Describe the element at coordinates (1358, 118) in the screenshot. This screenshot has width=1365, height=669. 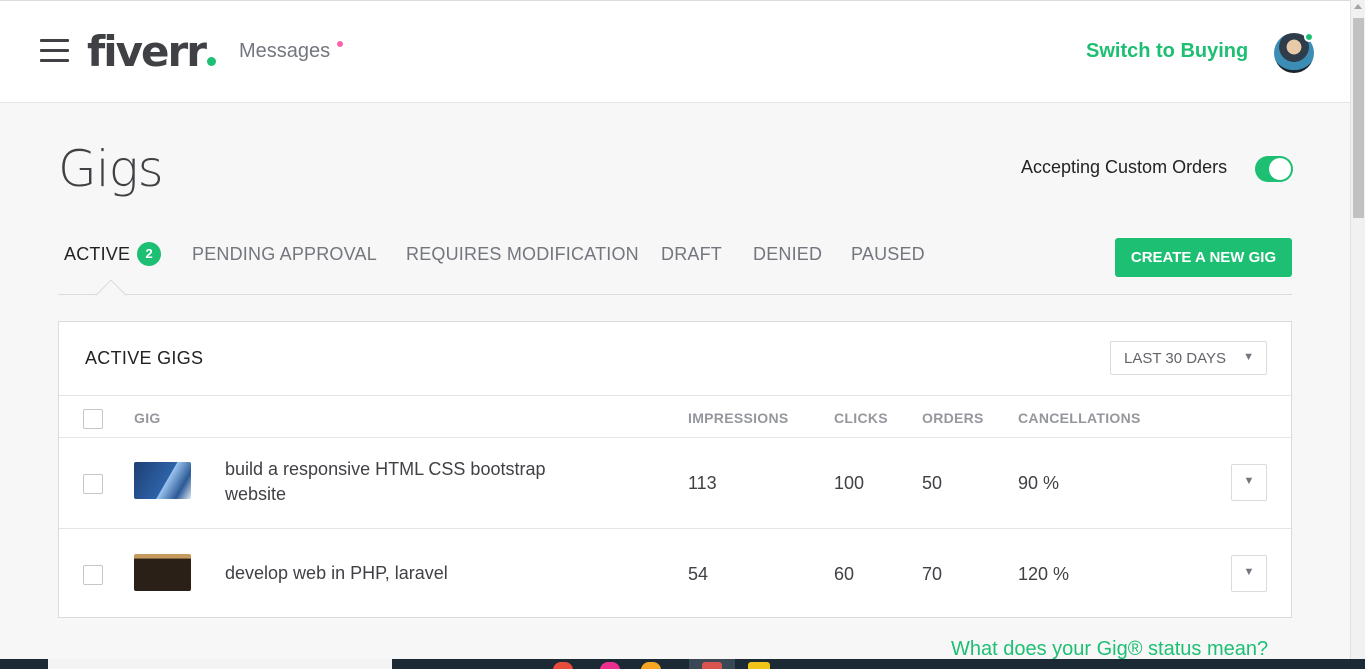
I see `scroll-thumb` at that location.